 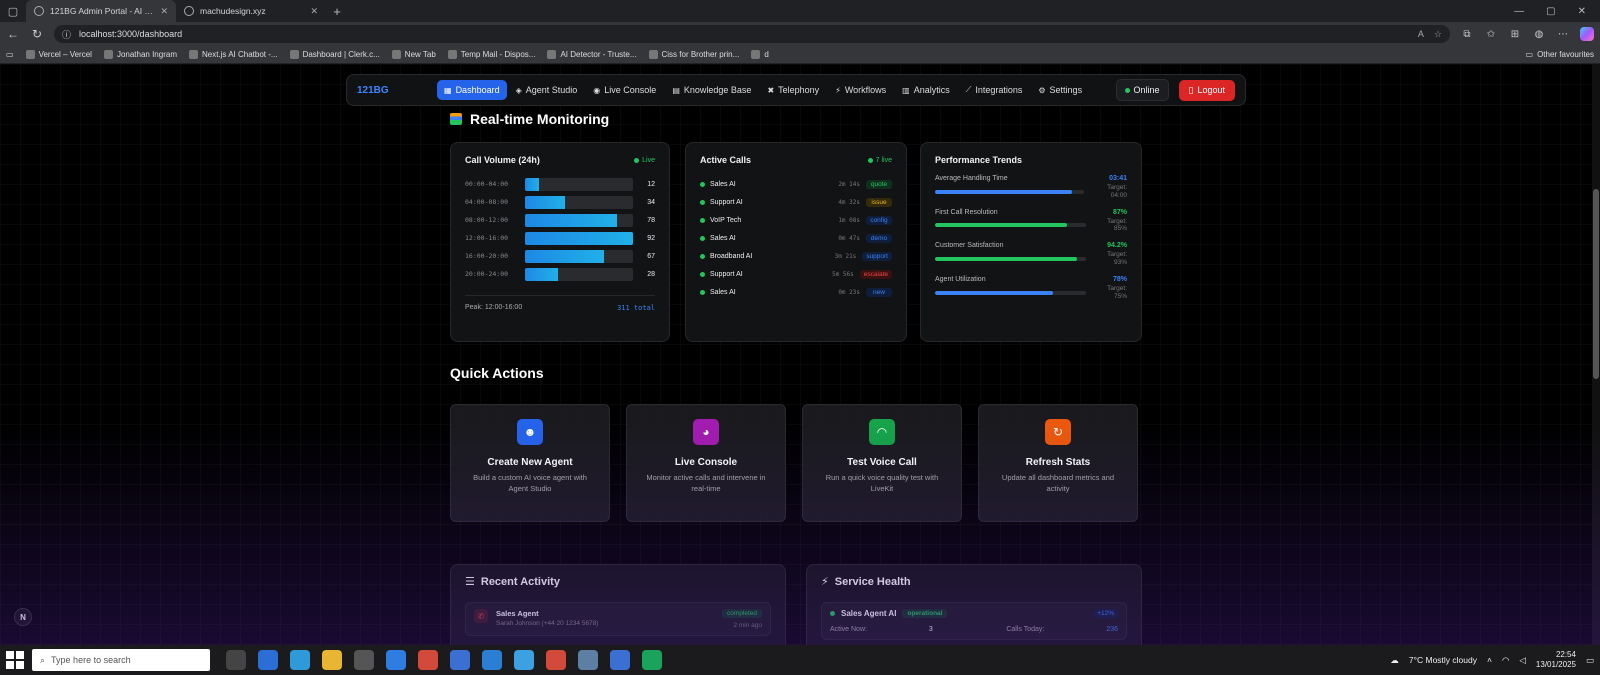 What do you see at coordinates (13, 34) in the screenshot?
I see `back-icon: ←` at bounding box center [13, 34].